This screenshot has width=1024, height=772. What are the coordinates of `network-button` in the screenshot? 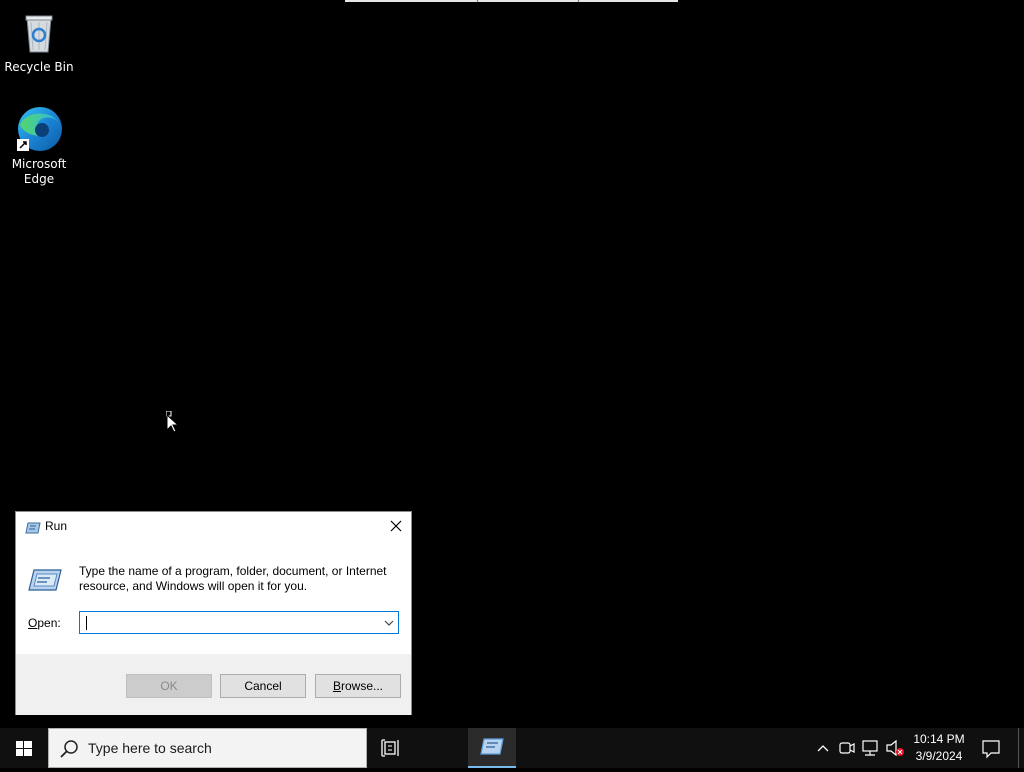 It's located at (871, 748).